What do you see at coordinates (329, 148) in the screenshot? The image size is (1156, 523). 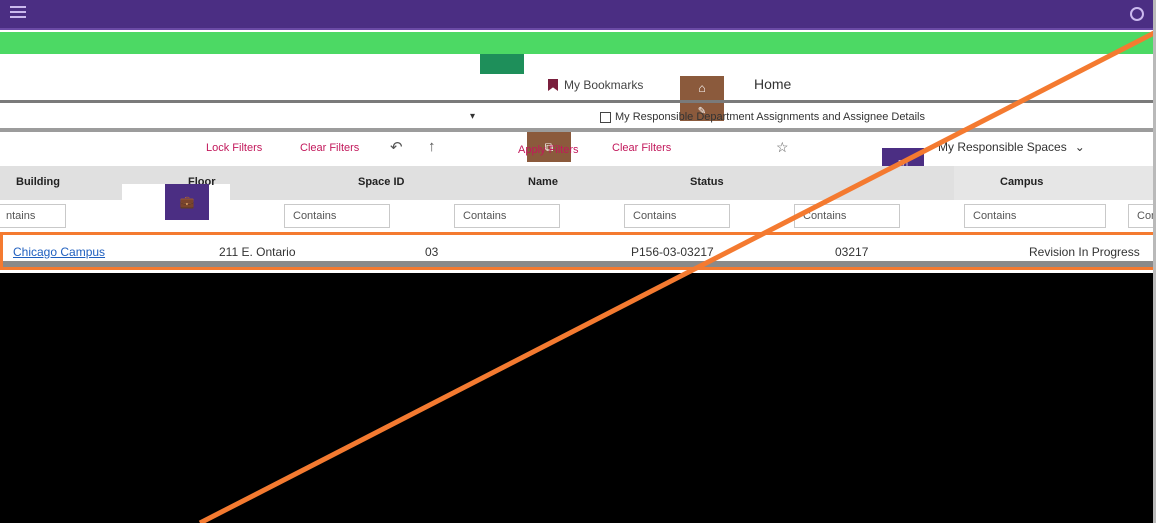 I see `clear-filters-button: Clear Filters` at bounding box center [329, 148].